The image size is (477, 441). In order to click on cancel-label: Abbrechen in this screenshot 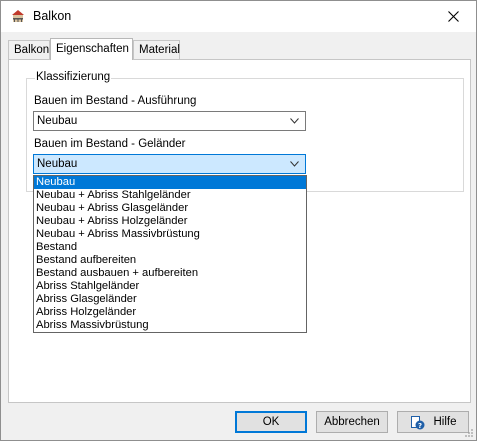, I will do `click(352, 422)`.